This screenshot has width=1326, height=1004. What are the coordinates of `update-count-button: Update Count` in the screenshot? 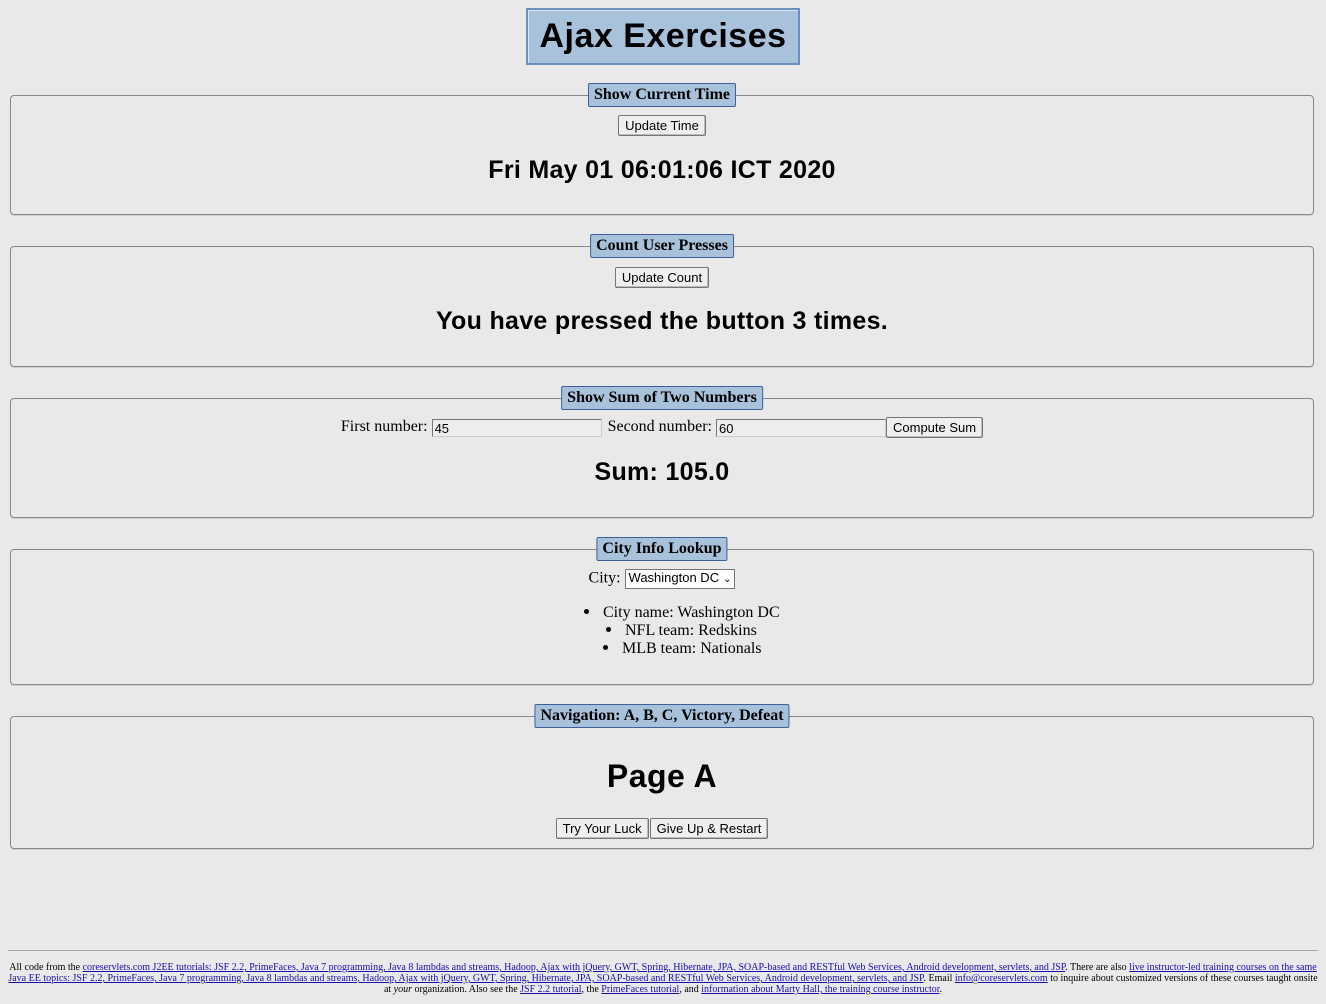 It's located at (662, 277).